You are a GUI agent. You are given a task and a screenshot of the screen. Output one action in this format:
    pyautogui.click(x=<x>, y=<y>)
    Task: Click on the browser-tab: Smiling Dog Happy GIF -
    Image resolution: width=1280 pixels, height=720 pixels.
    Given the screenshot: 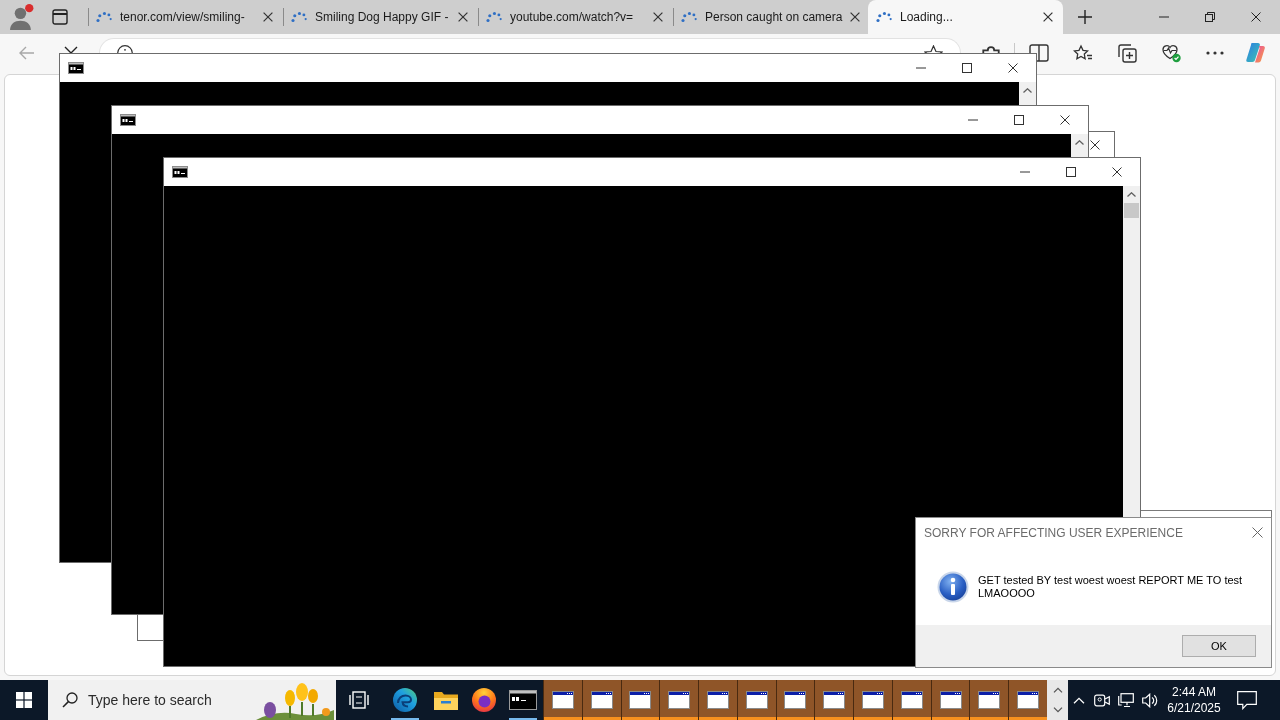 What is the action you would take?
    pyautogui.click(x=380, y=17)
    